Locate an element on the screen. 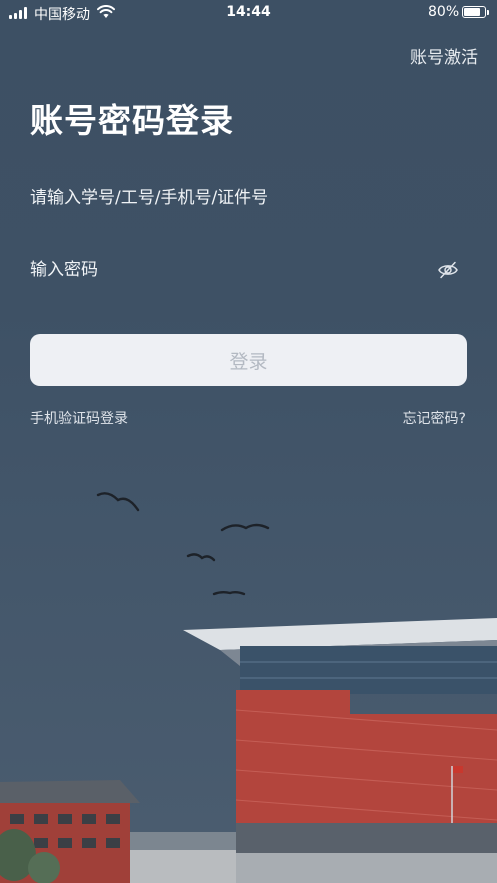 The height and width of the screenshot is (883, 497). eye-off-icon is located at coordinates (448, 270).